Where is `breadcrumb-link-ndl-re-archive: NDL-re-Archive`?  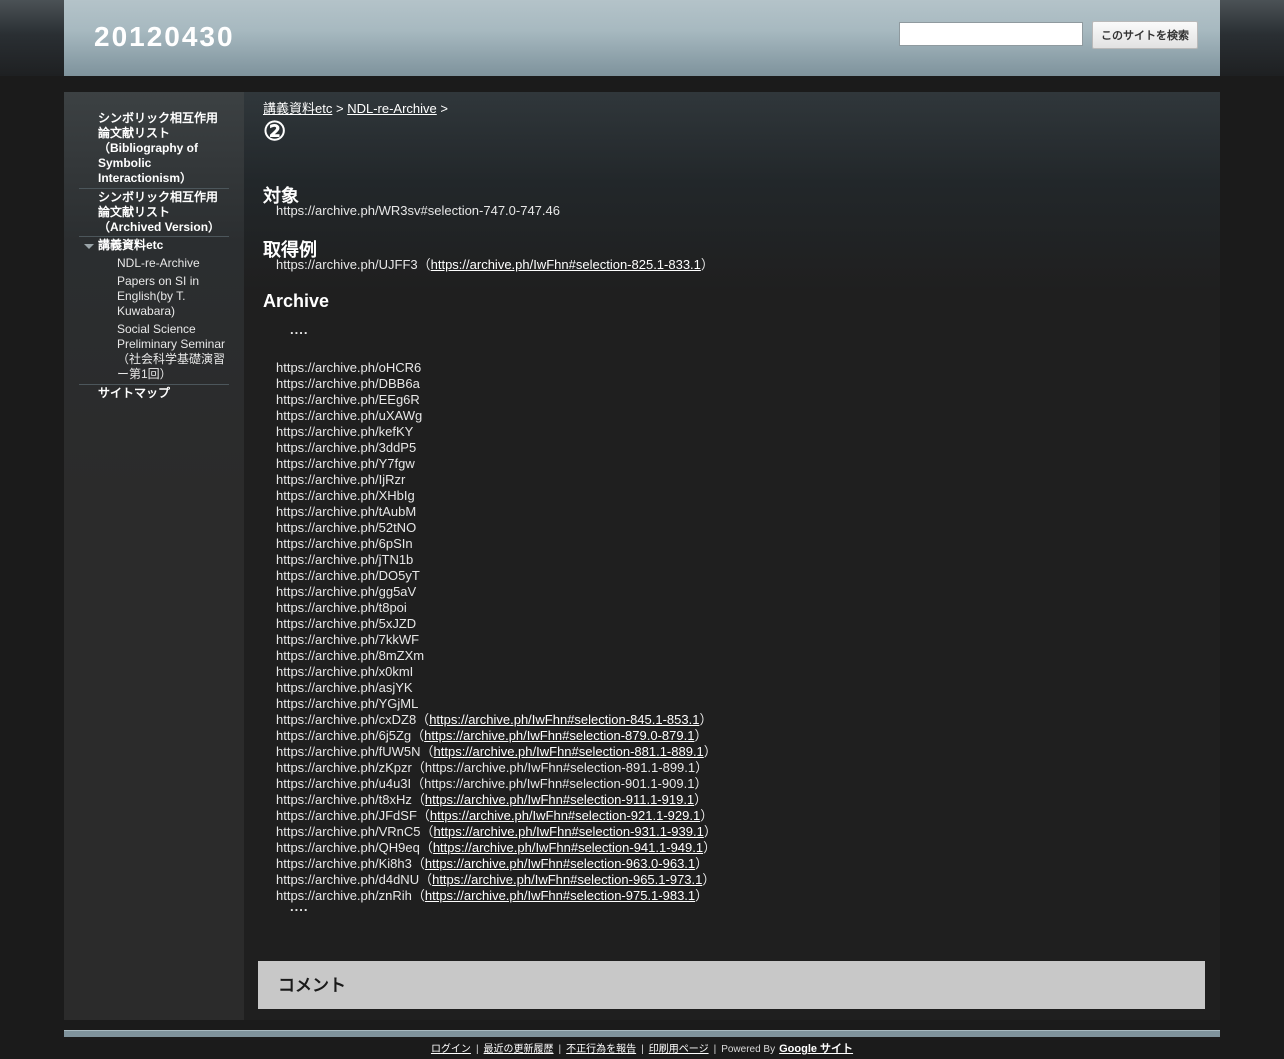 breadcrumb-link-ndl-re-archive: NDL-re-Archive is located at coordinates (392, 108).